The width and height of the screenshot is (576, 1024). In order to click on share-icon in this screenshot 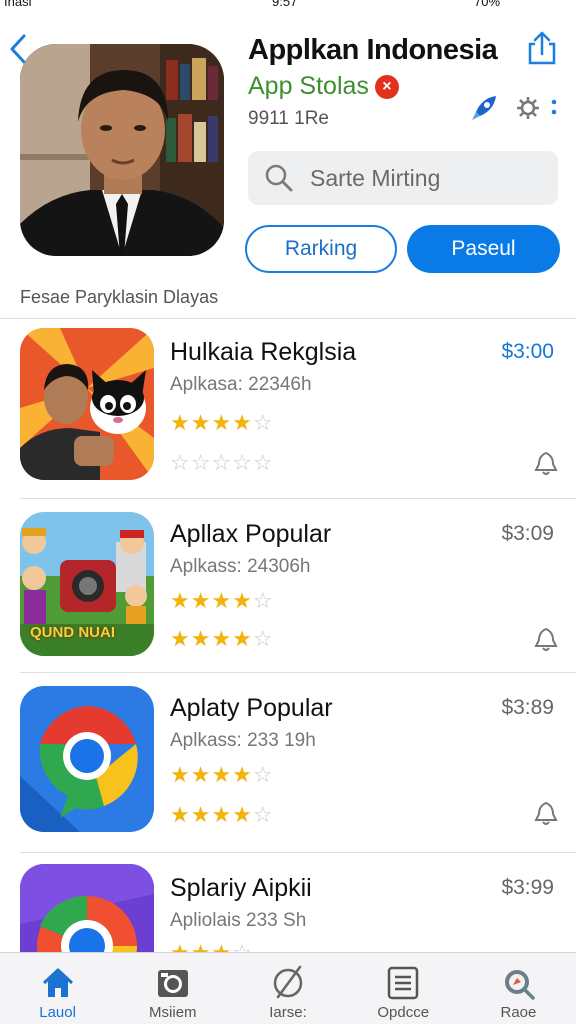, I will do `click(542, 48)`.